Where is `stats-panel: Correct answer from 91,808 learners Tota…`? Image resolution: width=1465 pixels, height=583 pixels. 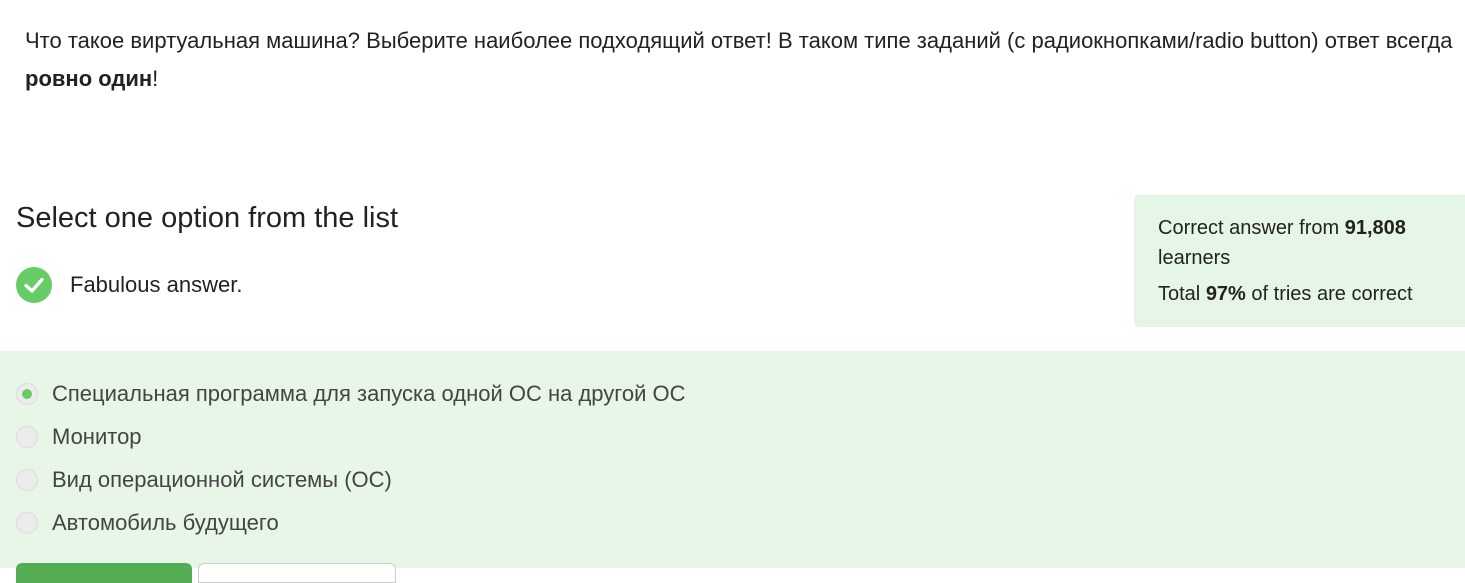 stats-panel: Correct answer from 91,808 learners Tota… is located at coordinates (1299, 261).